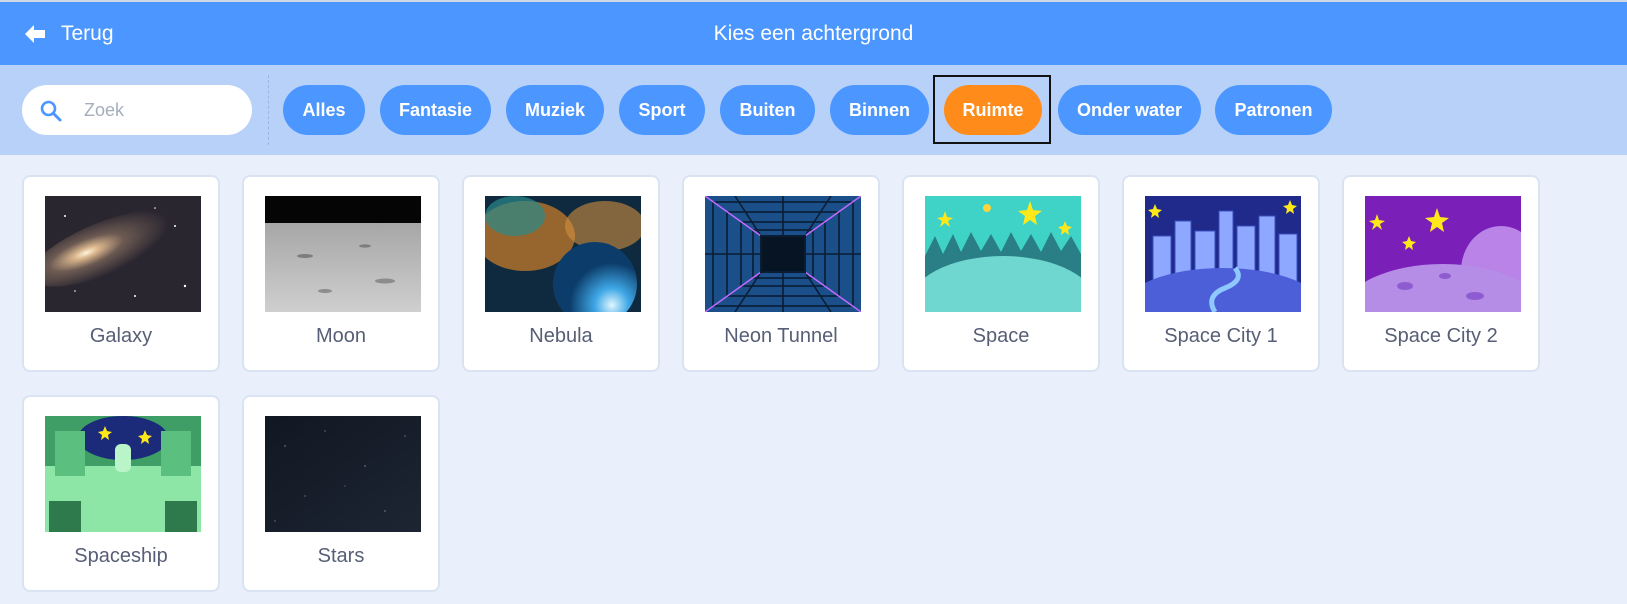 The image size is (1627, 604). I want to click on backdrop-name: Neon Tunnel, so click(781, 336).